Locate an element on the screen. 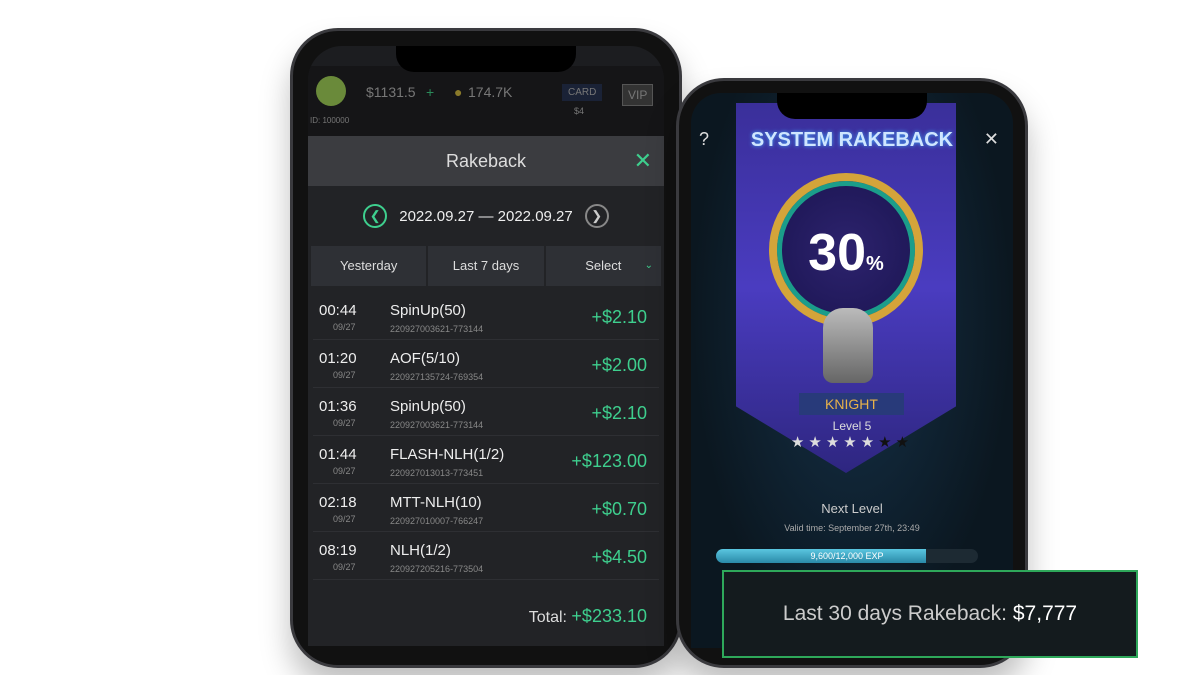  banner-value: $7,777 is located at coordinates (1045, 613).